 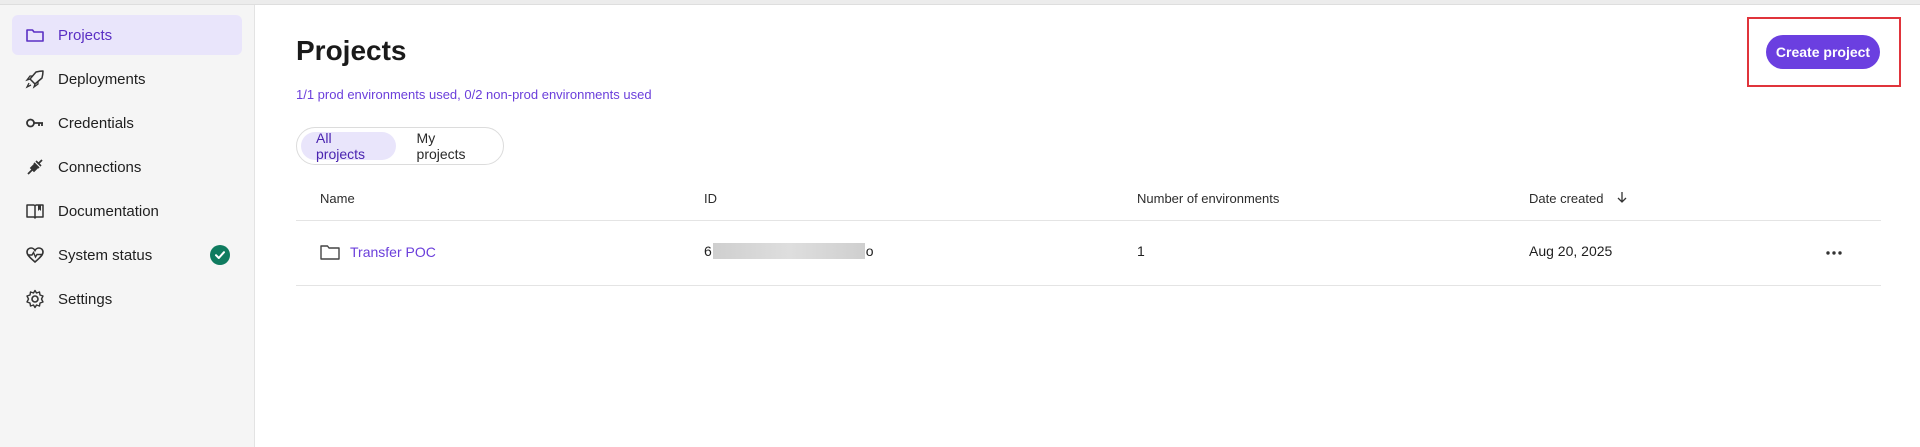 What do you see at coordinates (1141, 251) in the screenshot?
I see `environment-count: 1` at bounding box center [1141, 251].